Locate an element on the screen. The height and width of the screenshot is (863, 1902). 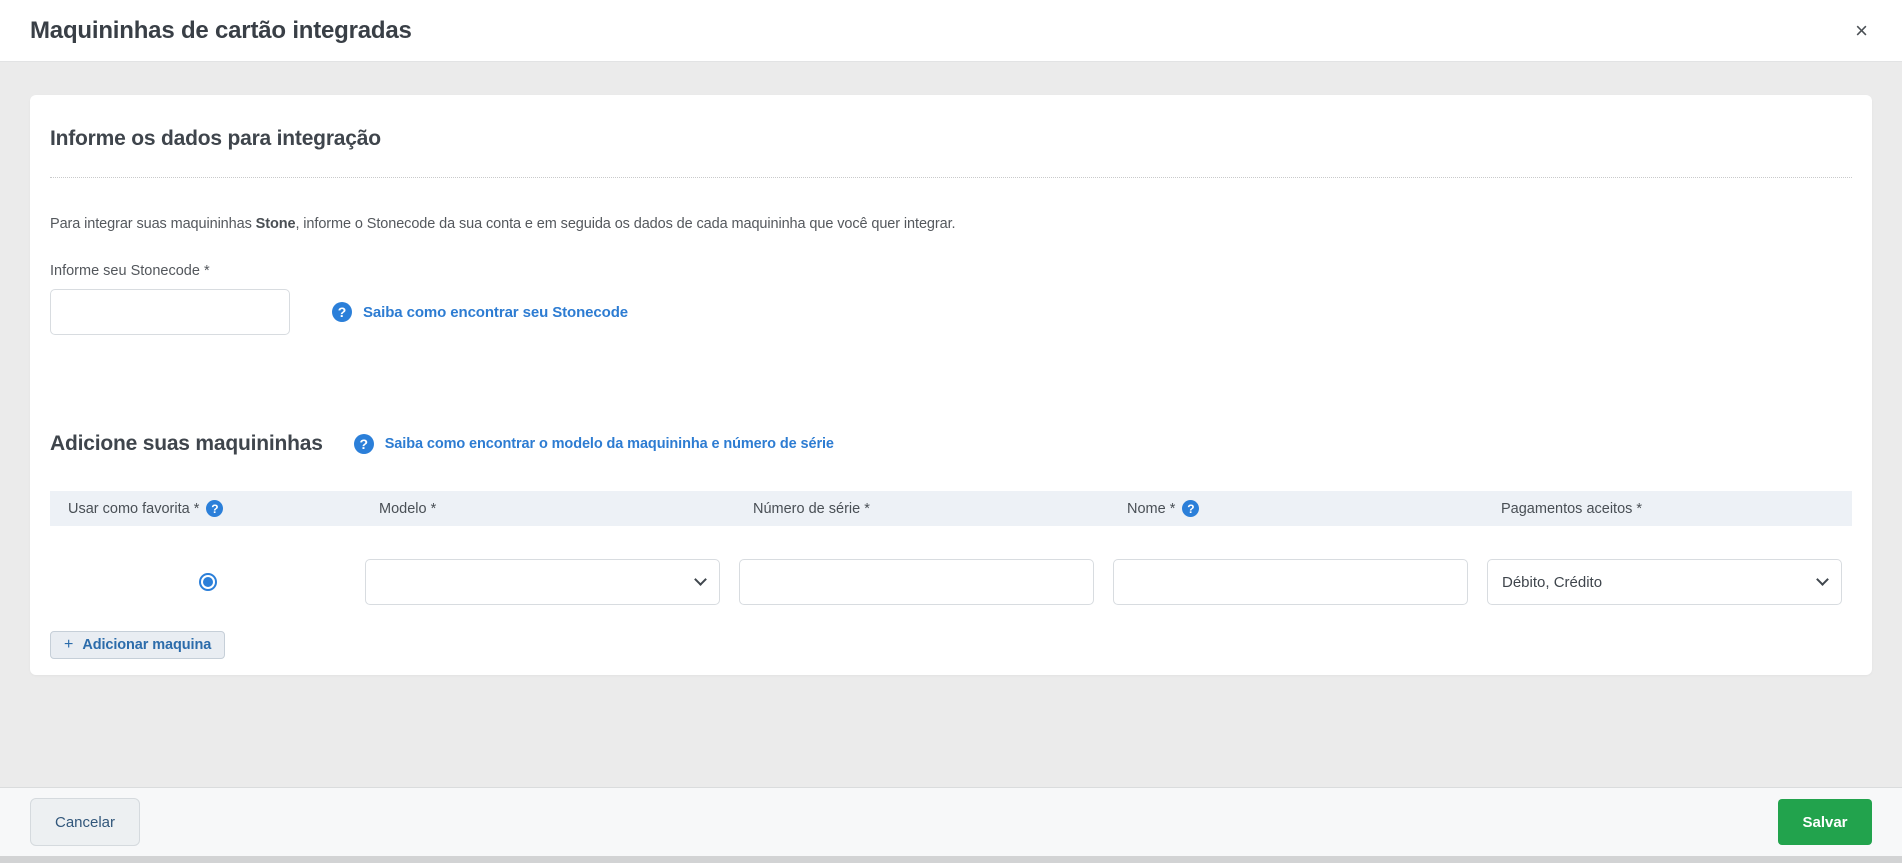
description-prefix: Para integrar suas maquininhas is located at coordinates (153, 224).